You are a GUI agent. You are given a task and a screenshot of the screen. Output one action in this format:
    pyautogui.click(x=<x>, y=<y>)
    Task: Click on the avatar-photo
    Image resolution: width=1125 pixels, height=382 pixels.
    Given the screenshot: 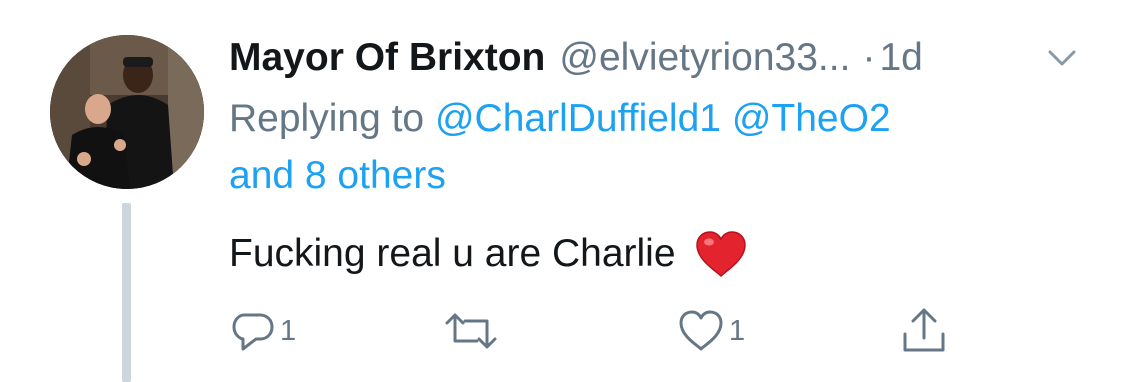 What is the action you would take?
    pyautogui.click(x=127, y=112)
    